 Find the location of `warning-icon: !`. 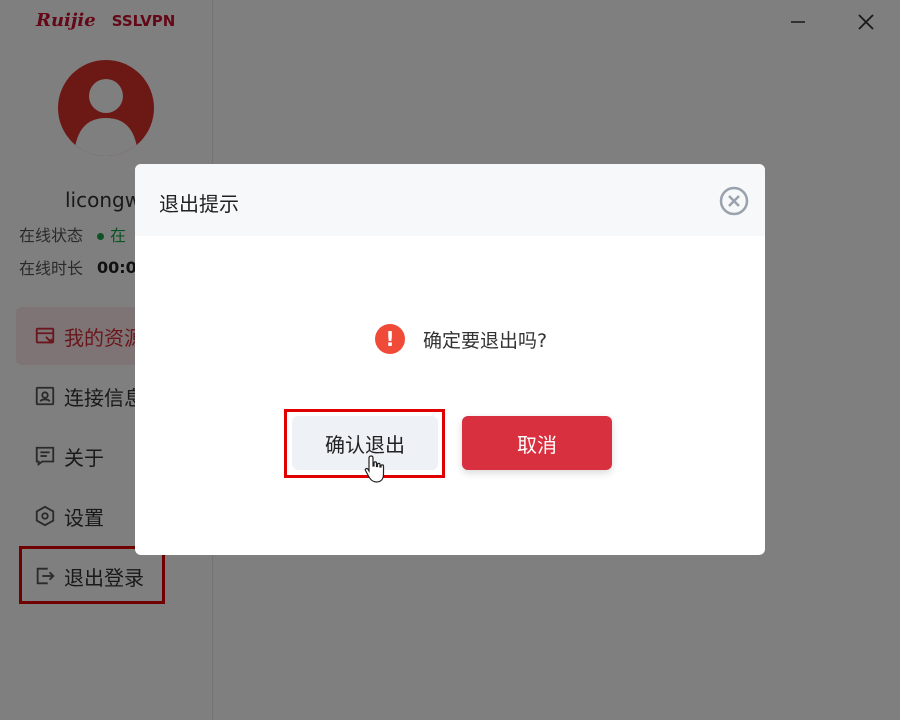

warning-icon: ! is located at coordinates (390, 339).